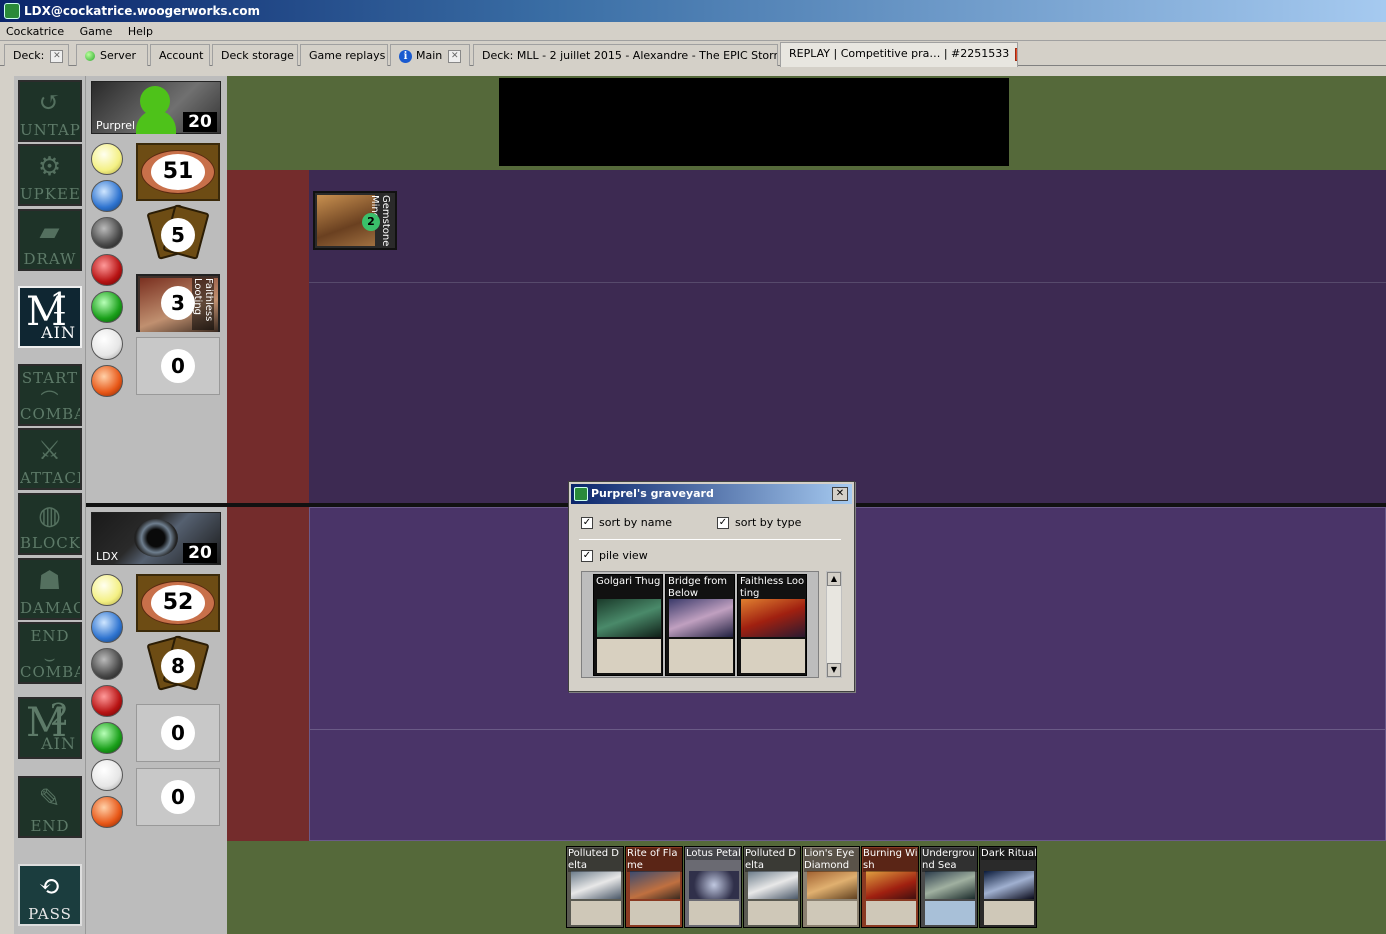 This screenshot has height=934, width=1386. What do you see at coordinates (713, 887) in the screenshot?
I see `hand-card: Lotus Petal` at bounding box center [713, 887].